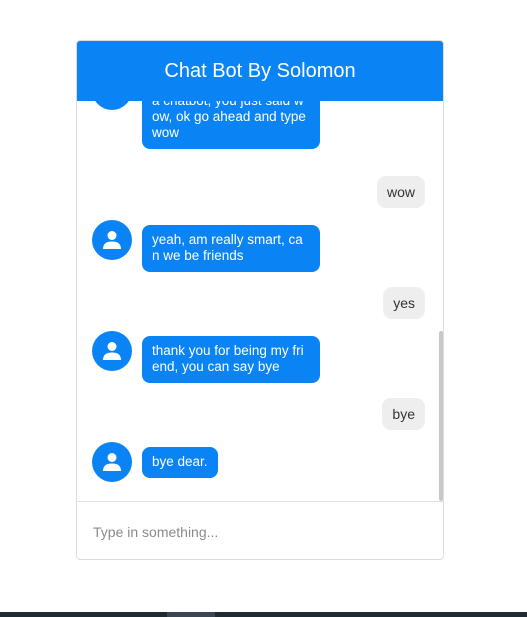  What do you see at coordinates (263, 614) in the screenshot?
I see `taskbar` at bounding box center [263, 614].